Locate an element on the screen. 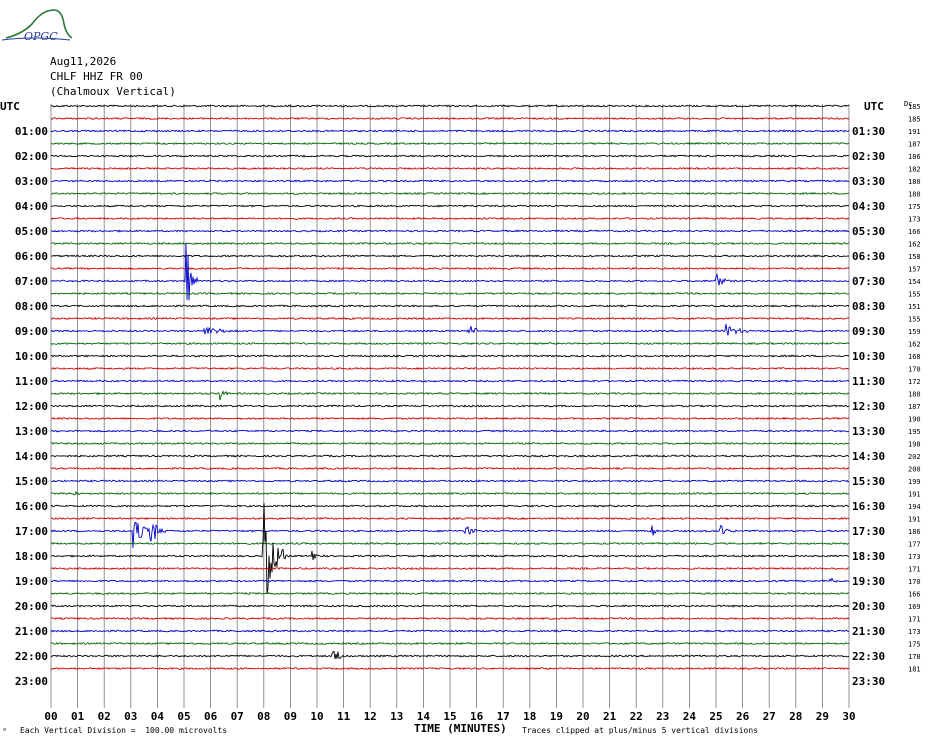  dc-offset-label: 157 is located at coordinates (914, 270).